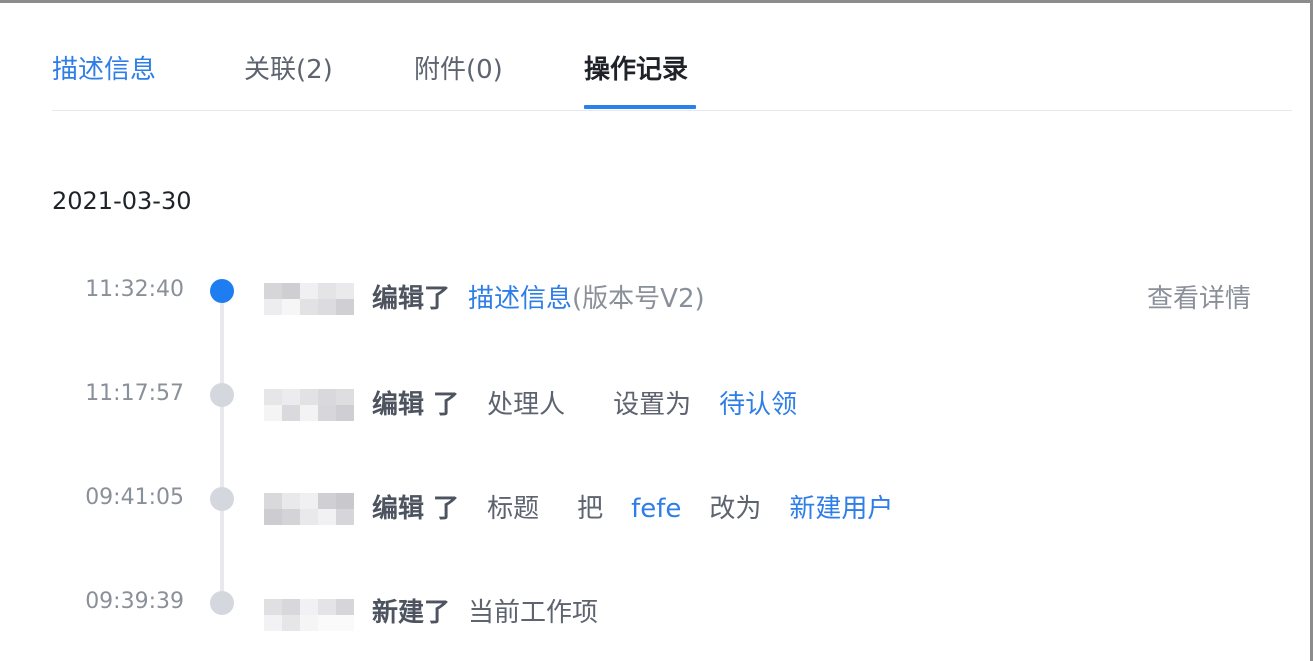 Image resolution: width=1313 pixels, height=661 pixels. What do you see at coordinates (656, 619) in the screenshot?
I see `timeline-entry: 09:39:39 新建了 当前工作项` at bounding box center [656, 619].